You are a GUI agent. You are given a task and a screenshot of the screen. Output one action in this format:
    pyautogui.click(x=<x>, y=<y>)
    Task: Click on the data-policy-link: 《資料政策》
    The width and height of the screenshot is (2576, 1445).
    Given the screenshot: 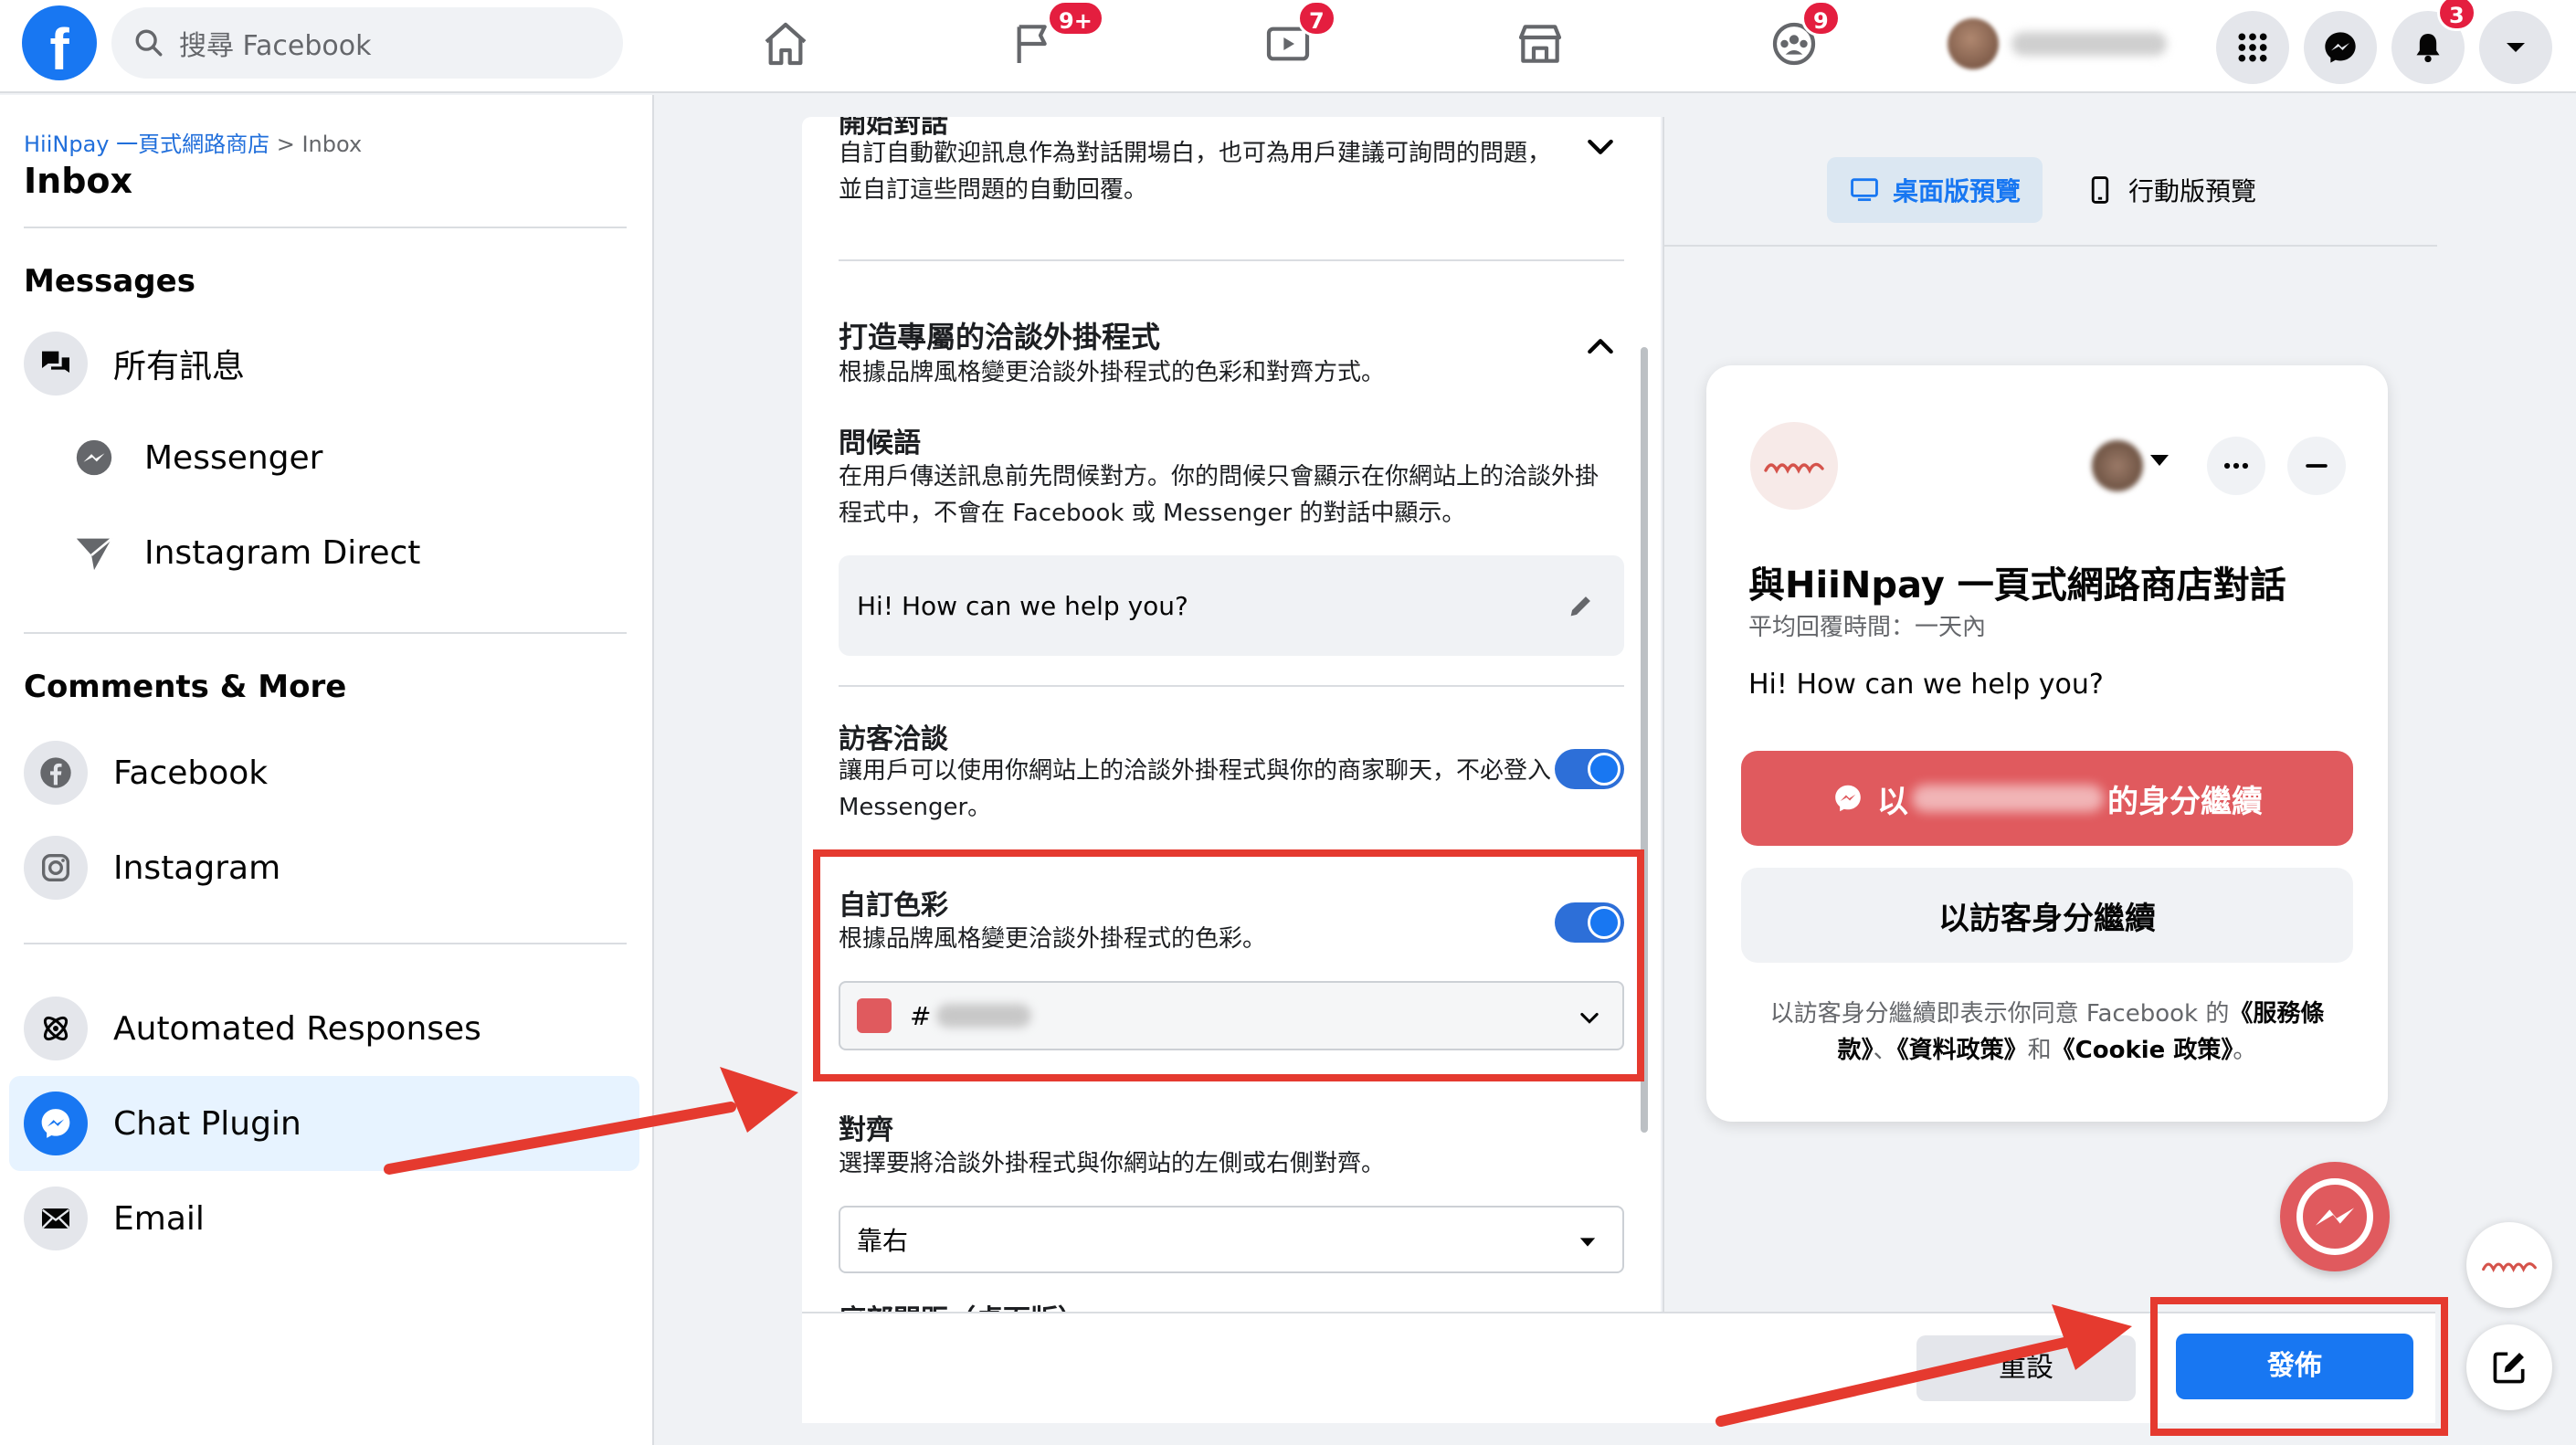 What is the action you would take?
    pyautogui.click(x=1963, y=1050)
    